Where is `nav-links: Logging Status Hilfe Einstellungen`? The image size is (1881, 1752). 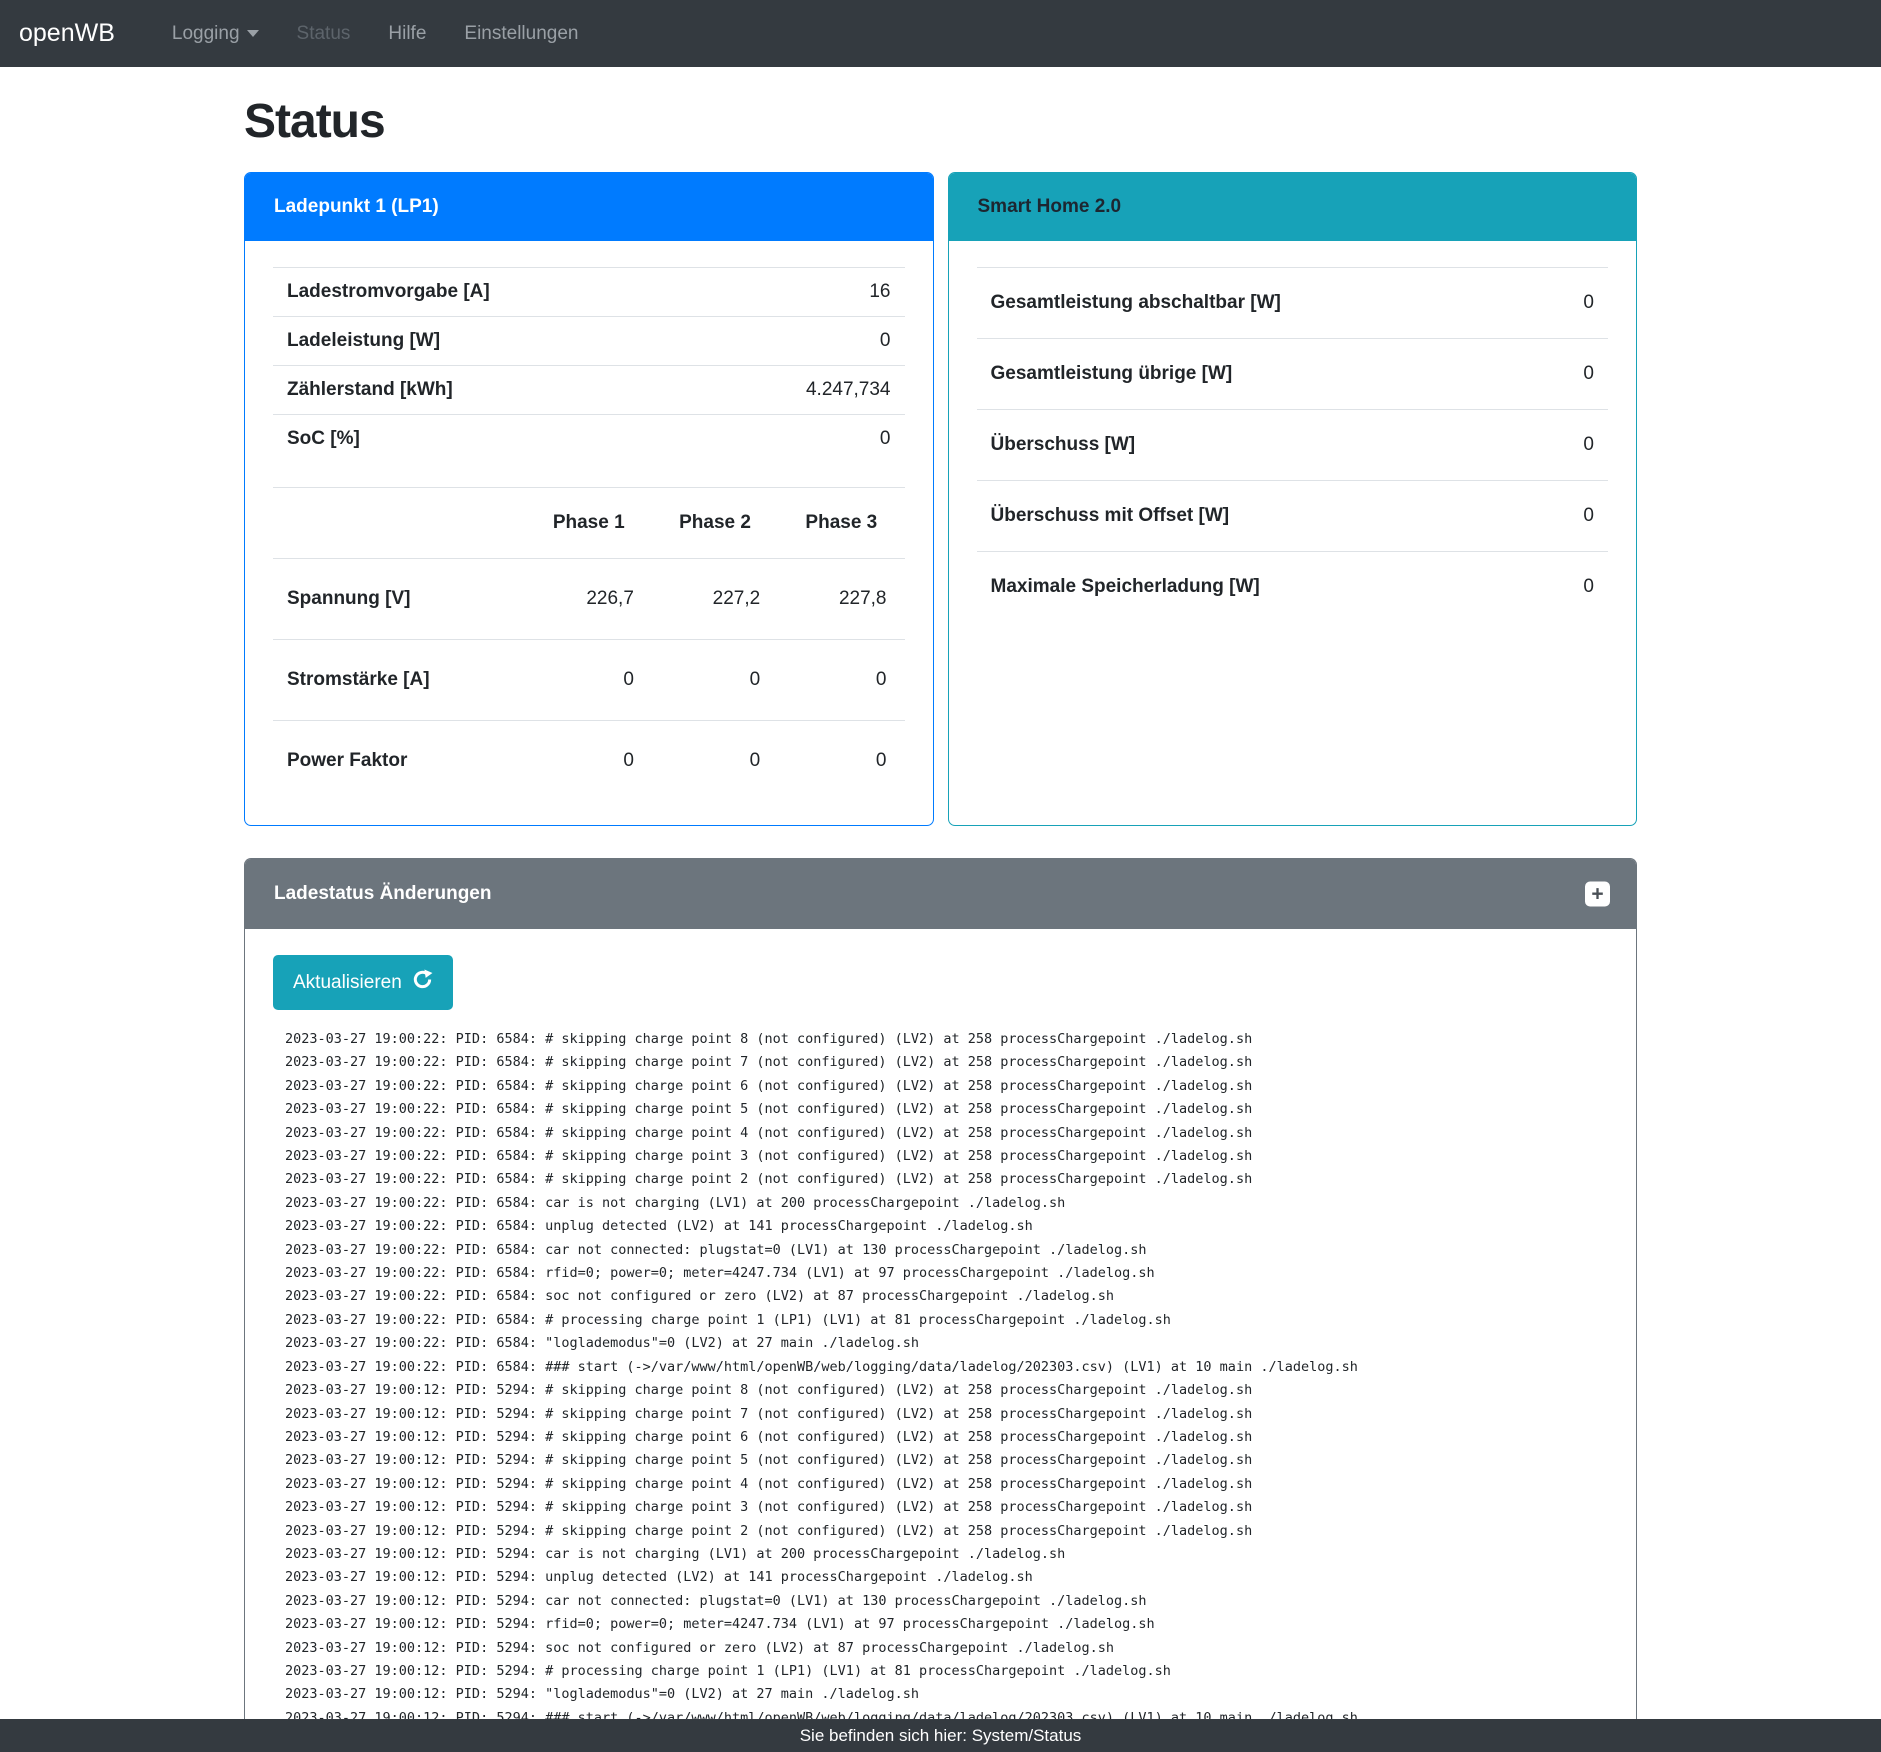
nav-links: Logging Status Hilfe Einstellungen is located at coordinates (375, 34).